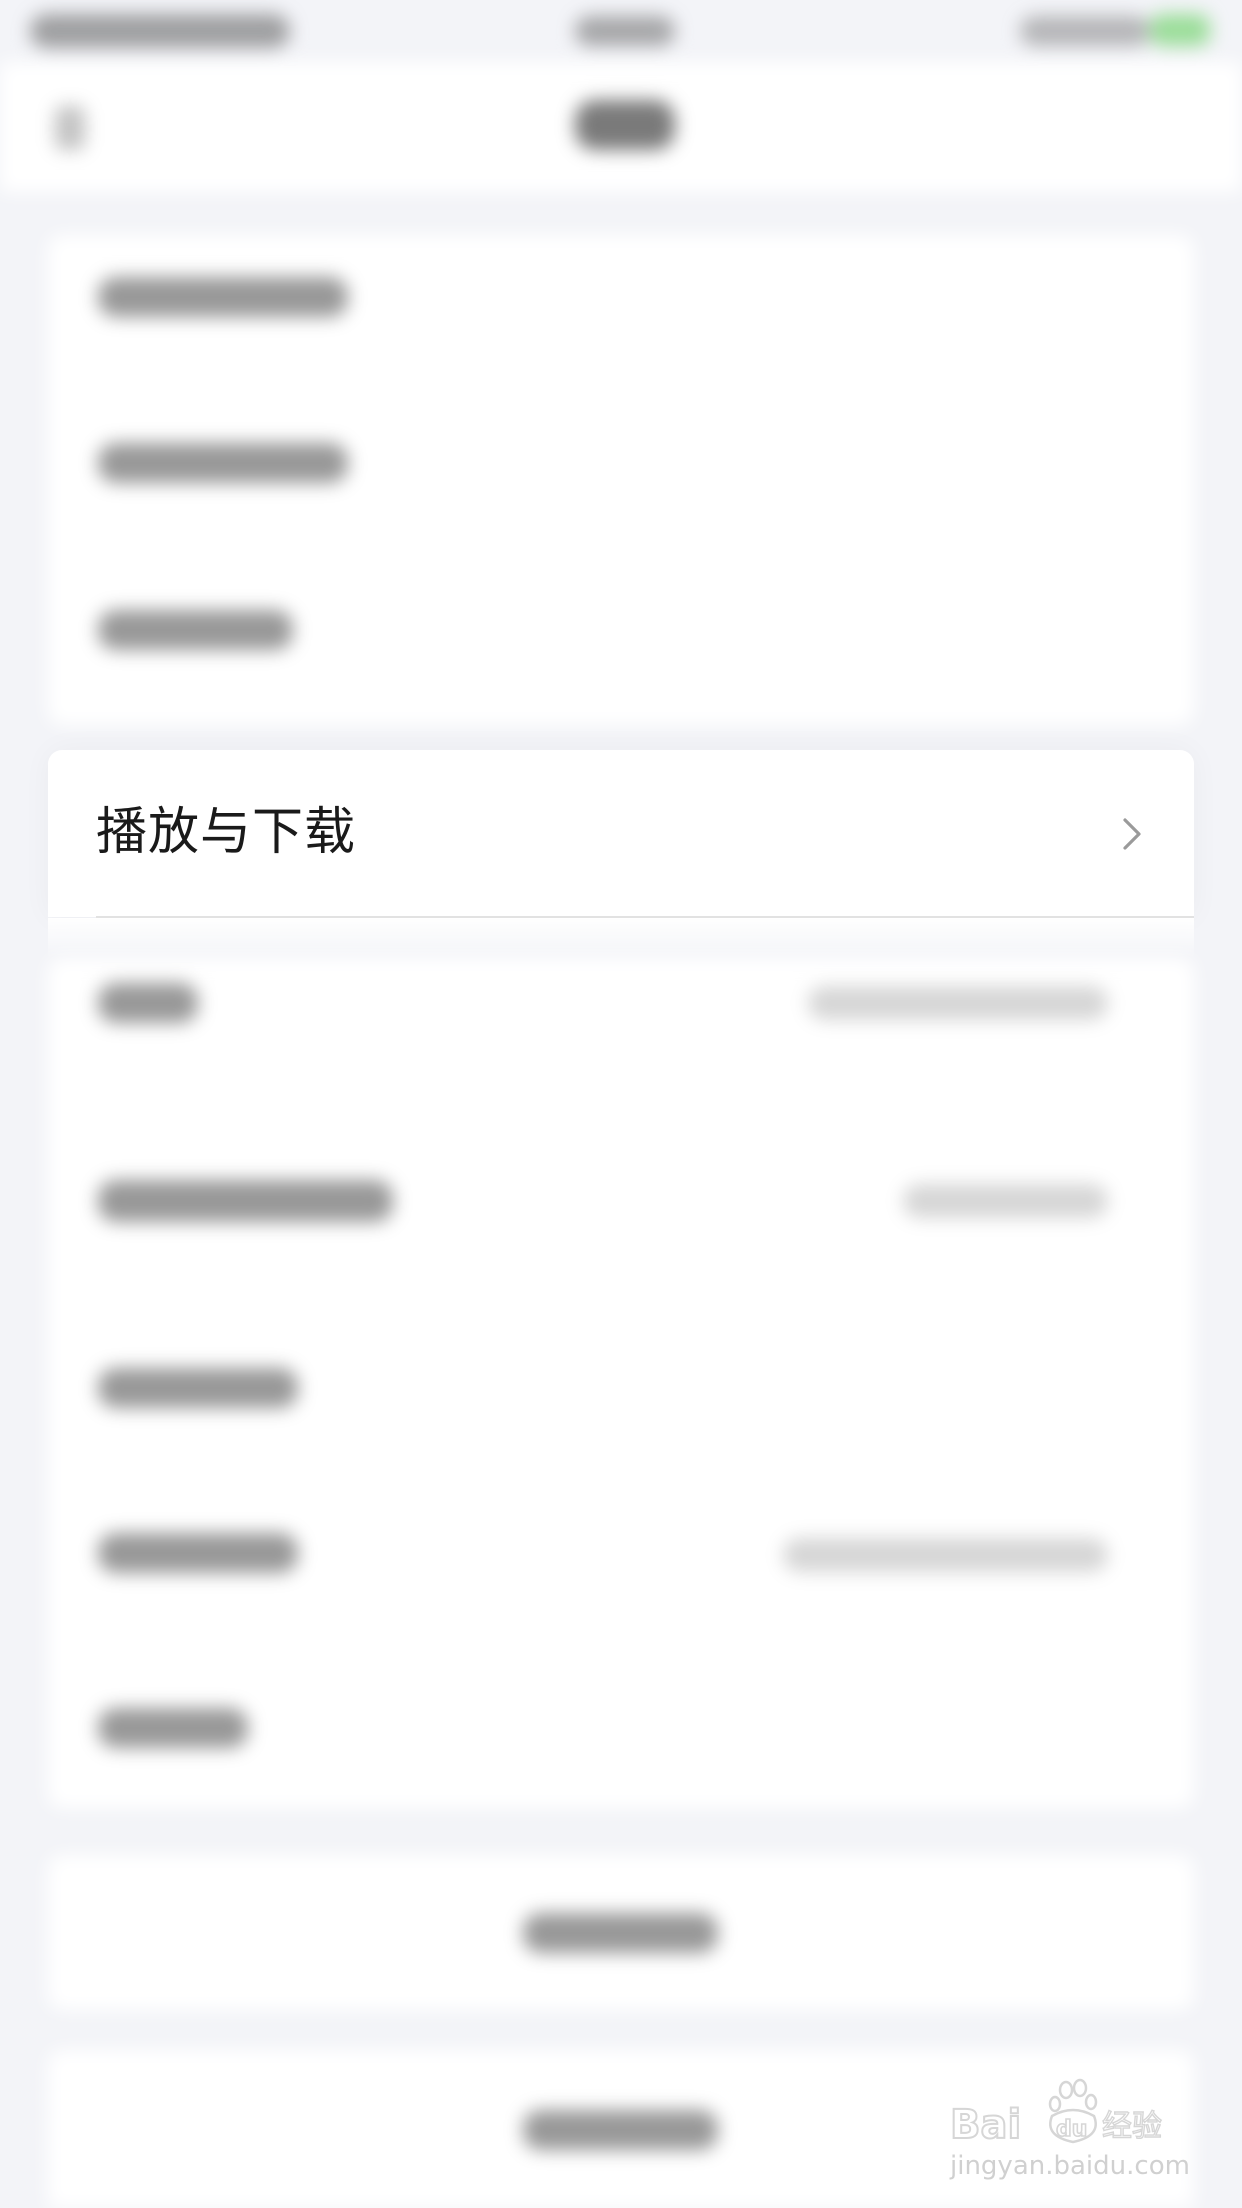 Image resolution: width=1242 pixels, height=2208 pixels. I want to click on page-title-blurred, so click(625, 125).